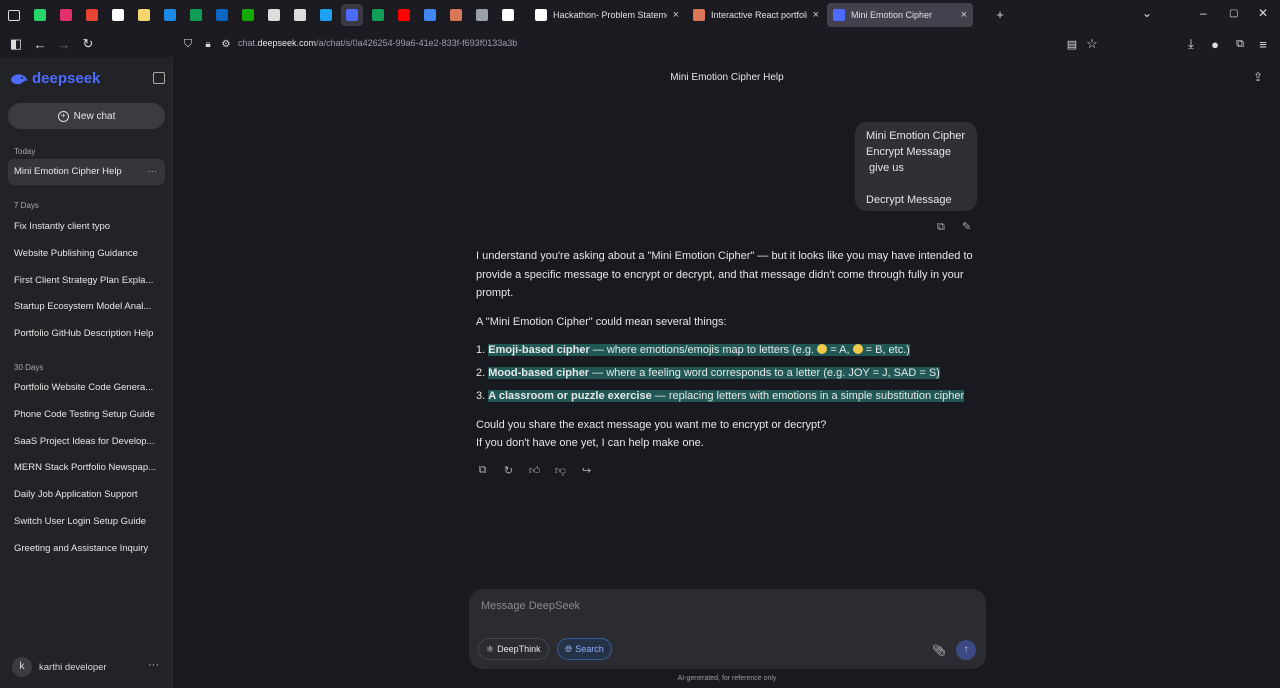 The height and width of the screenshot is (688, 1280). What do you see at coordinates (88, 44) in the screenshot?
I see `reload-button: ↻` at bounding box center [88, 44].